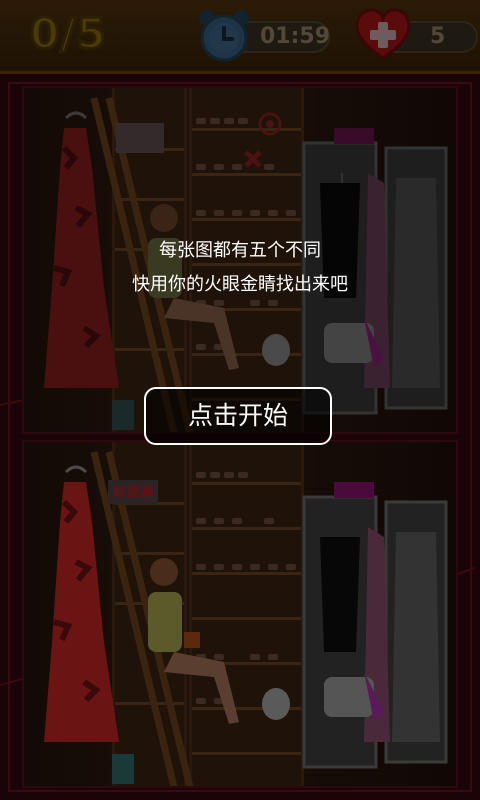  Describe the element at coordinates (240, 250) in the screenshot. I see `instruction-line-1: 每张图都有五个不同` at that location.